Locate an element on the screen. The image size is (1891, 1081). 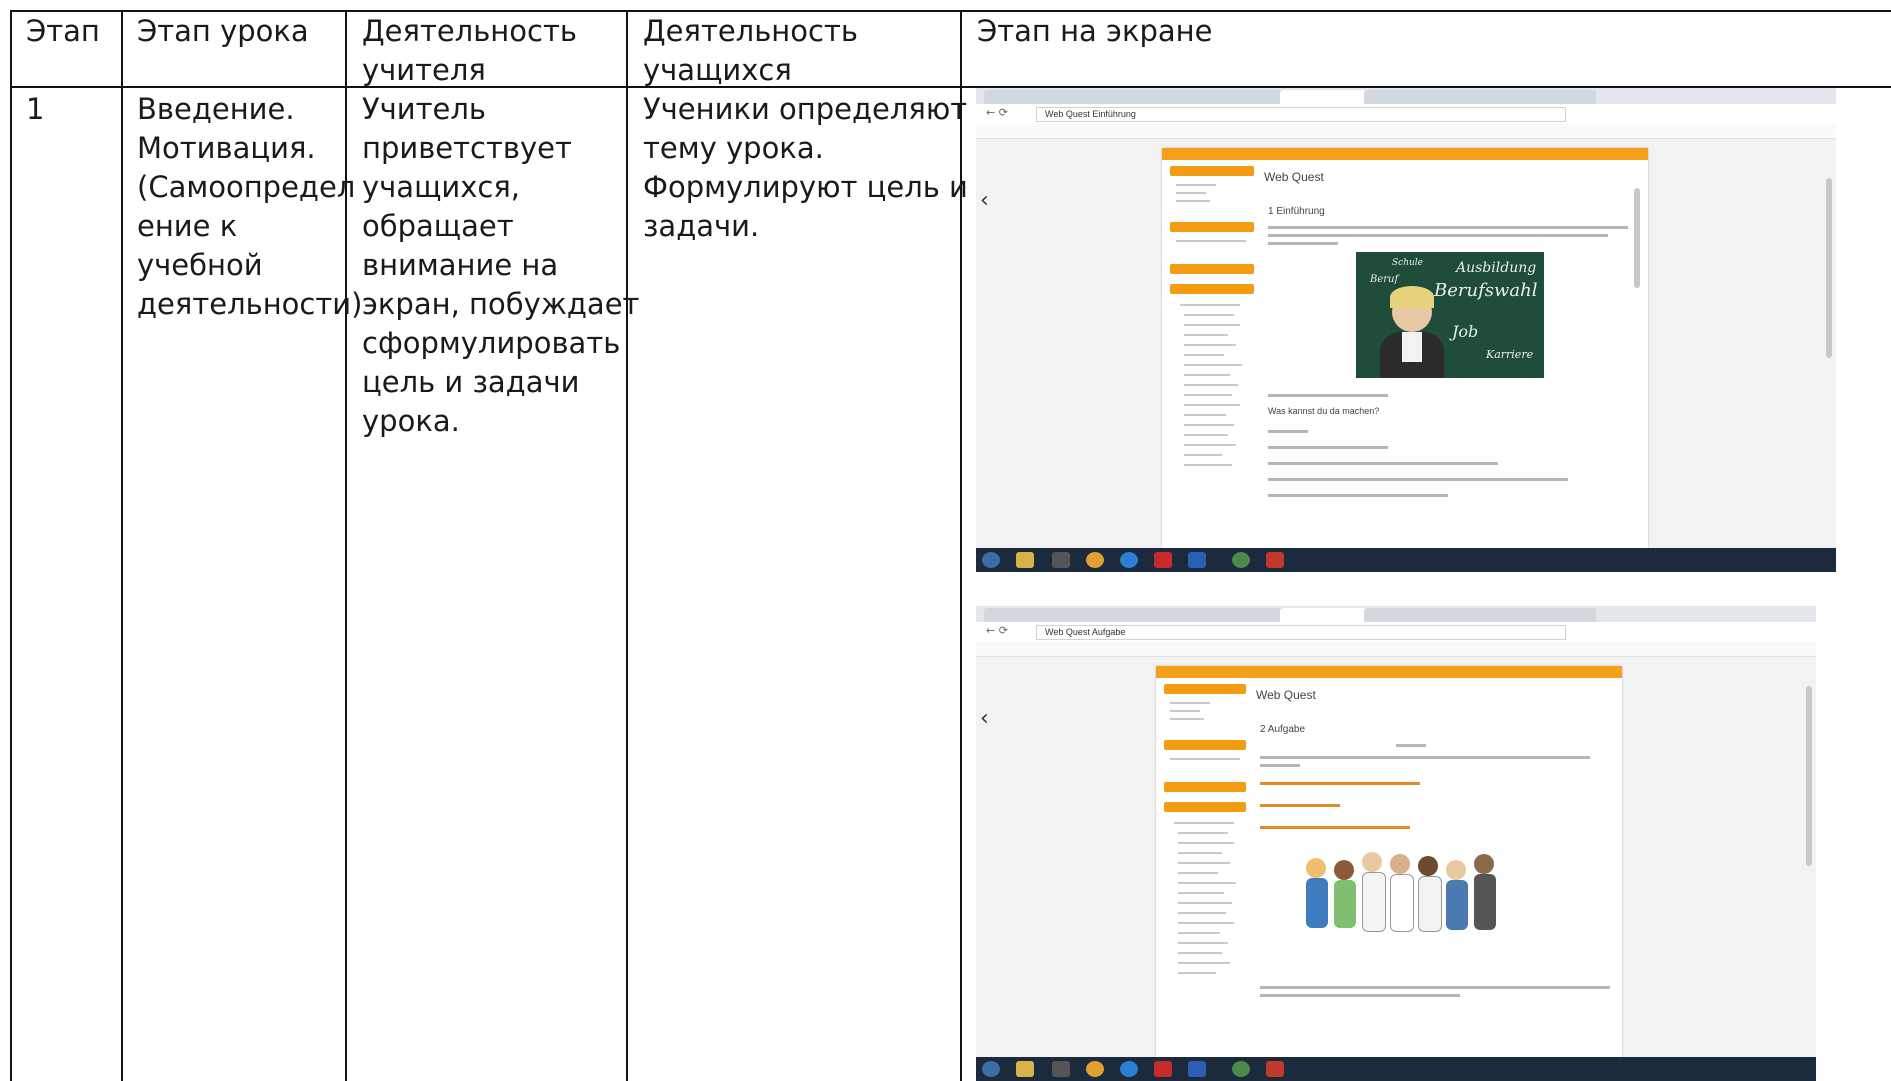
web-quest-page: Web Quest 2 Aufgabe is located at coordinates (1389, 866).